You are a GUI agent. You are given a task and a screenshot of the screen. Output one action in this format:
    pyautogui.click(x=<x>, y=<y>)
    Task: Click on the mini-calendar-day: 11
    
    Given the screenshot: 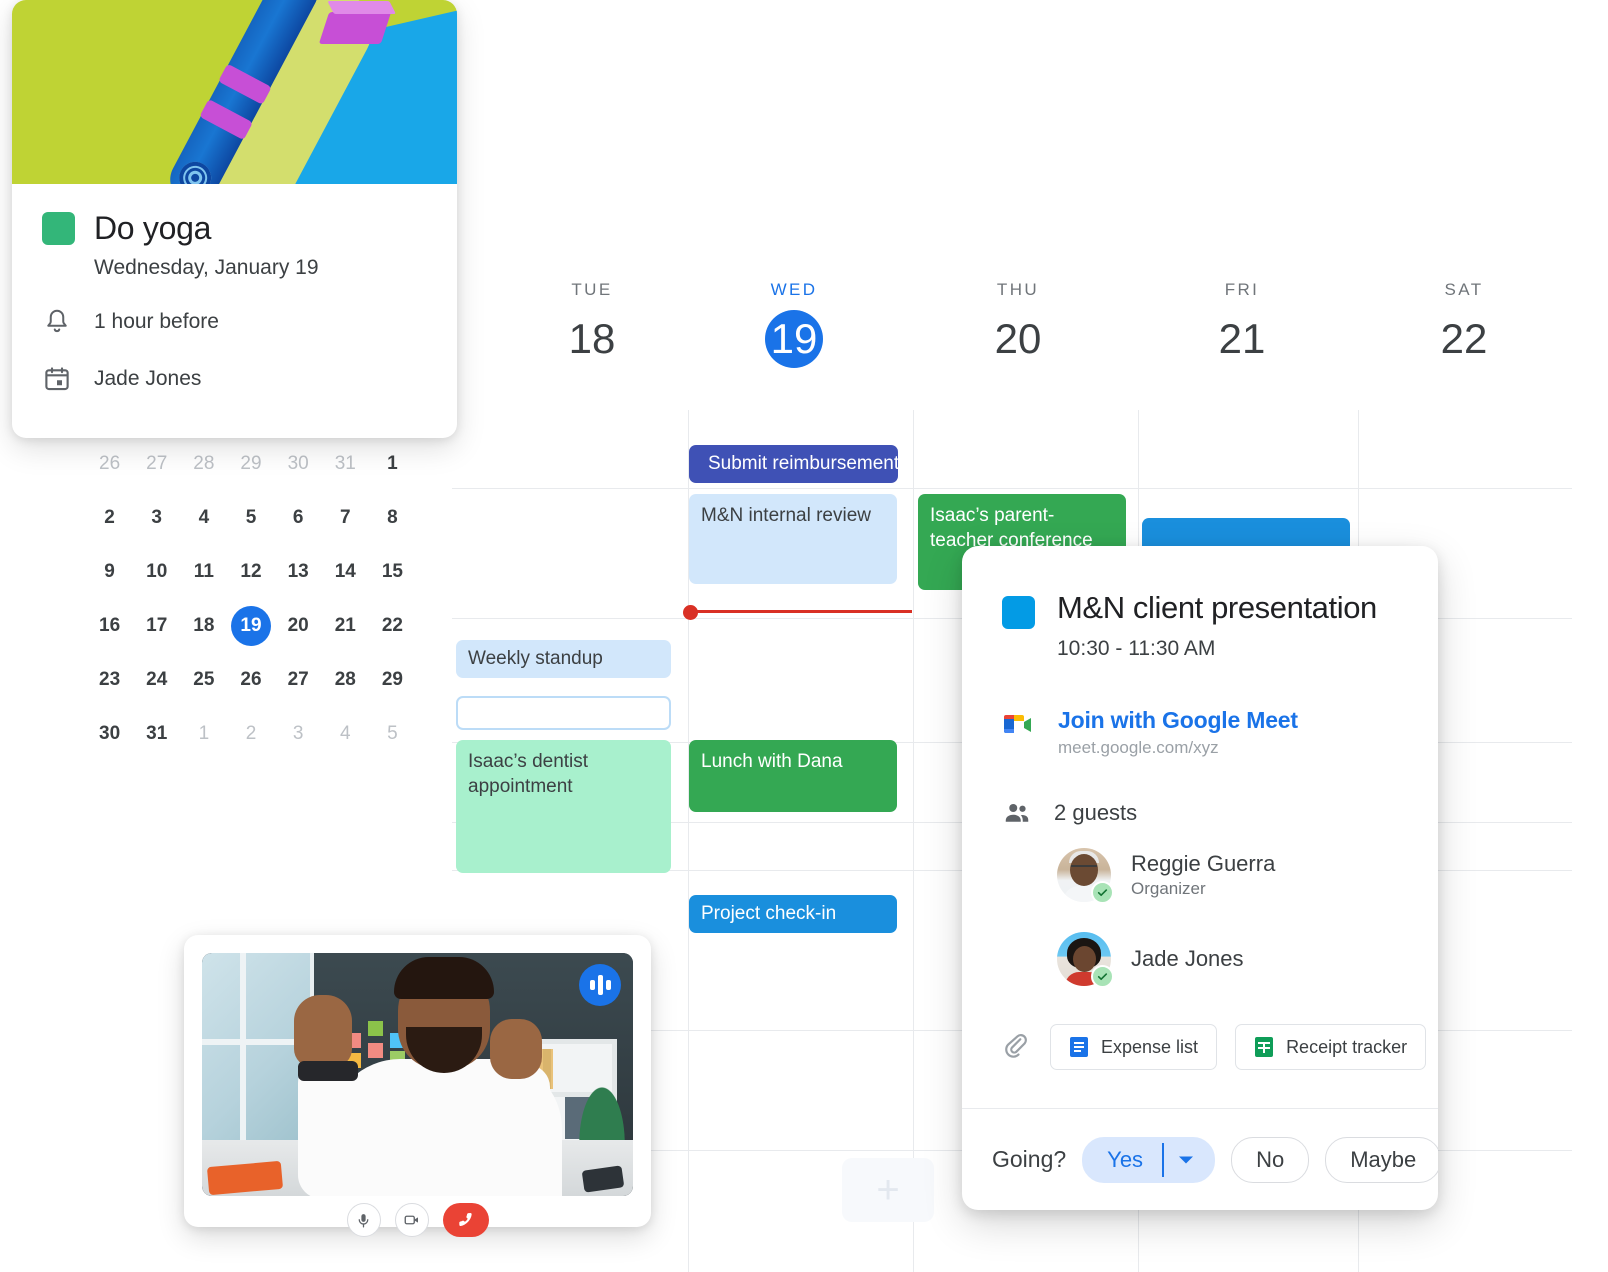 What is the action you would take?
    pyautogui.click(x=203, y=572)
    